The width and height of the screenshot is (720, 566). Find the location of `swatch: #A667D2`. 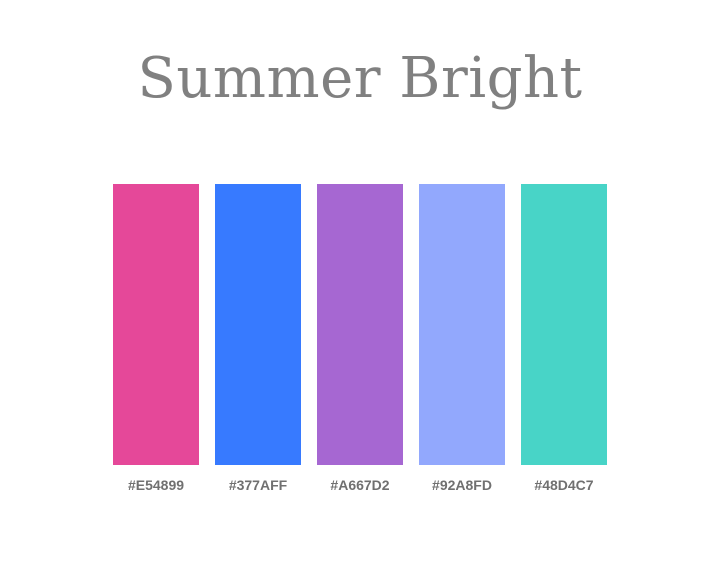

swatch: #A667D2 is located at coordinates (360, 338).